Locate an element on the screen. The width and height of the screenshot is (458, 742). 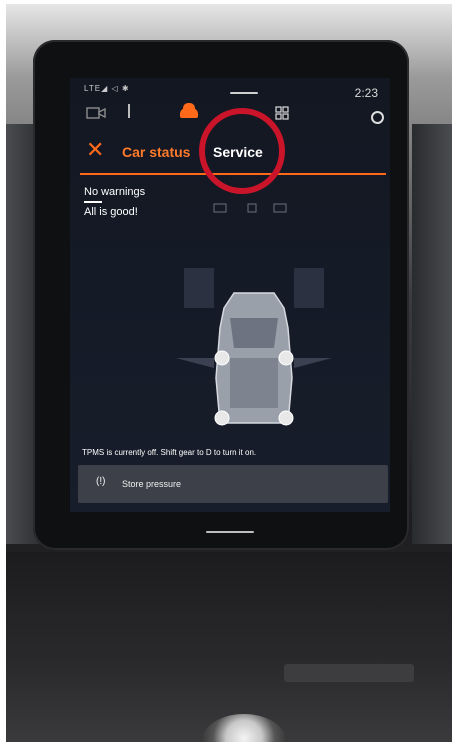
highlight-annotation is located at coordinates (242, 151).